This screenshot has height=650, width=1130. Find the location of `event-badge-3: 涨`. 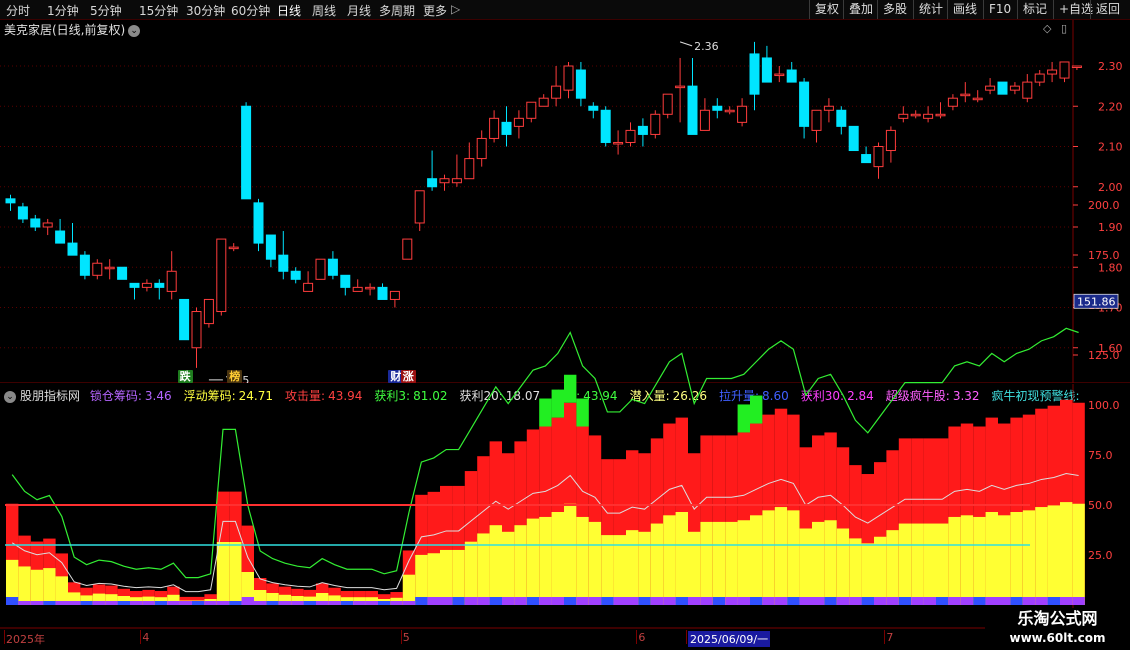

event-badge-3: 涨 is located at coordinates (408, 376).